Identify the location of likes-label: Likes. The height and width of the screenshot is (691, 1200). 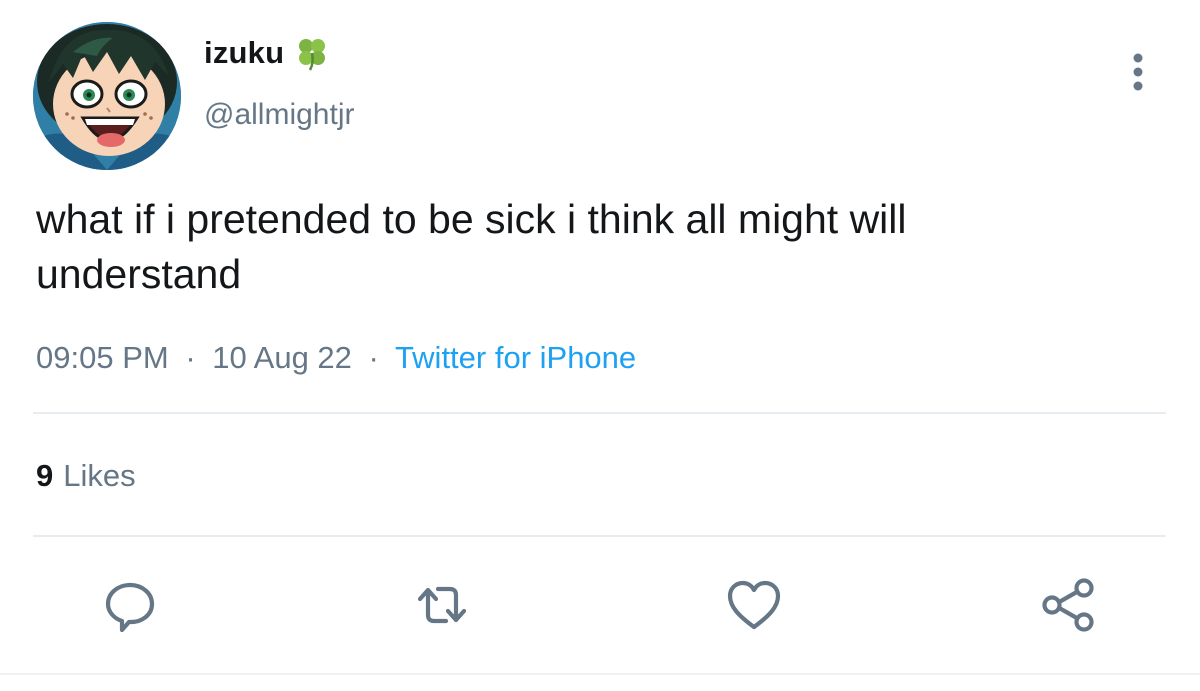
(99, 475).